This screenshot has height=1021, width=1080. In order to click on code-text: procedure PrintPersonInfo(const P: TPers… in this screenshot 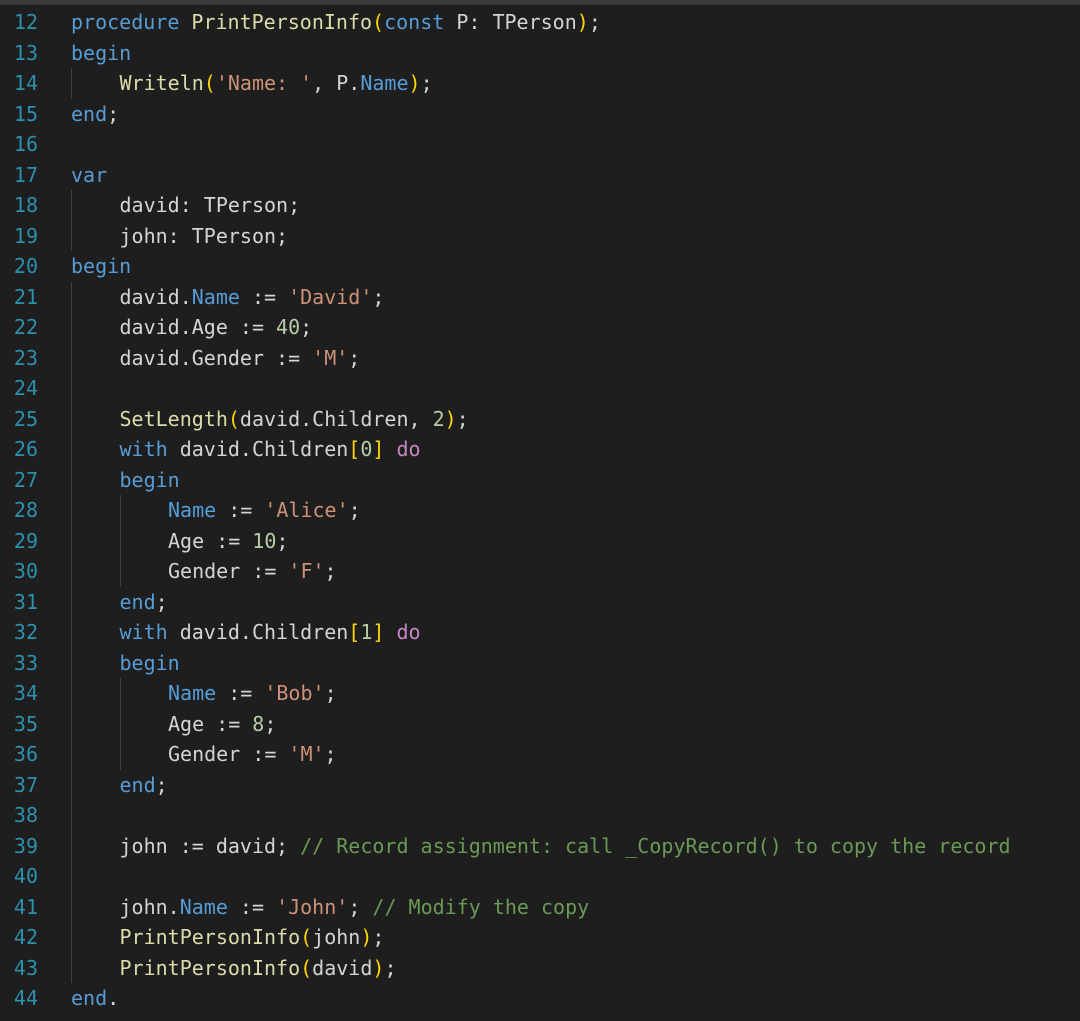, I will do `click(336, 22)`.